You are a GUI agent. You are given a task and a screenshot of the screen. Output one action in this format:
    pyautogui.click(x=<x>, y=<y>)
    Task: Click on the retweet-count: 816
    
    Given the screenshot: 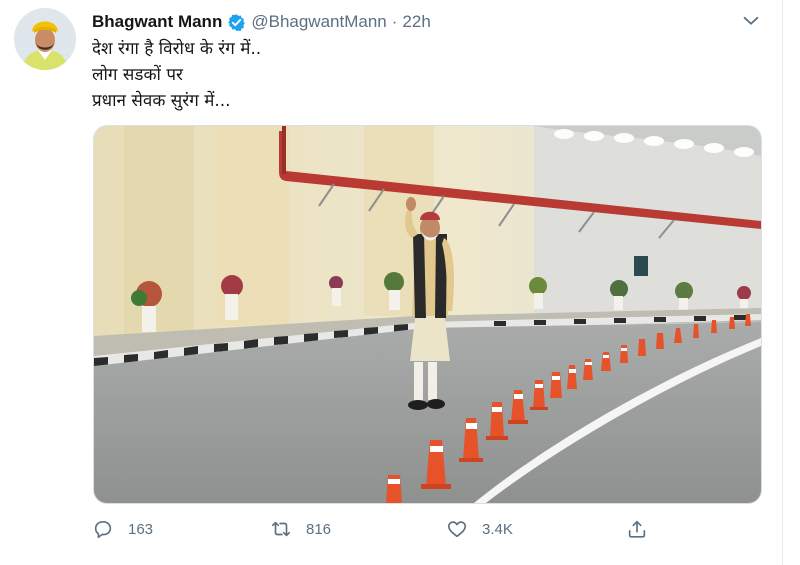 What is the action you would take?
    pyautogui.click(x=319, y=529)
    